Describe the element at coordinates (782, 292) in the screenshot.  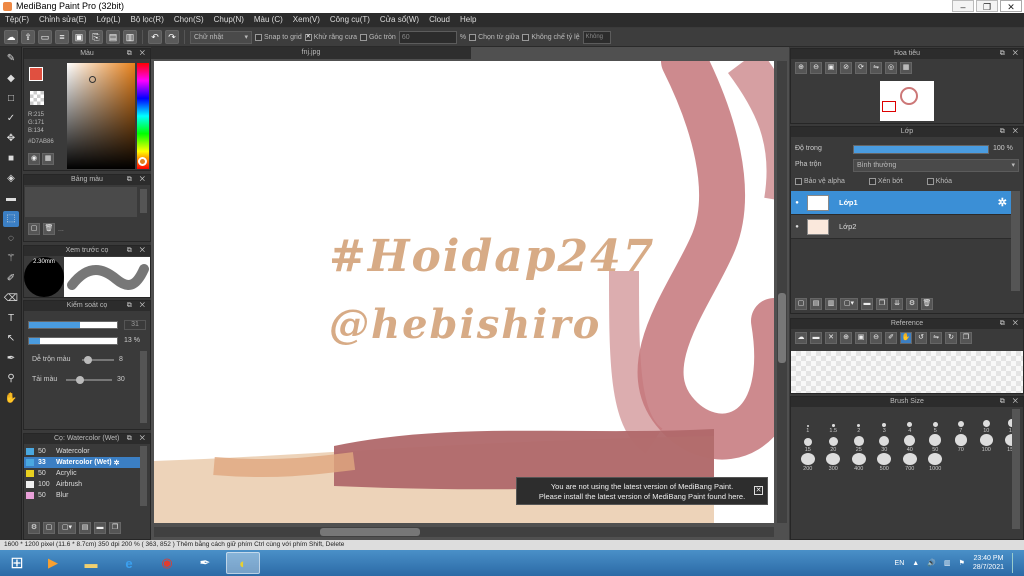
I see `canvas-vertical-scrollbar` at that location.